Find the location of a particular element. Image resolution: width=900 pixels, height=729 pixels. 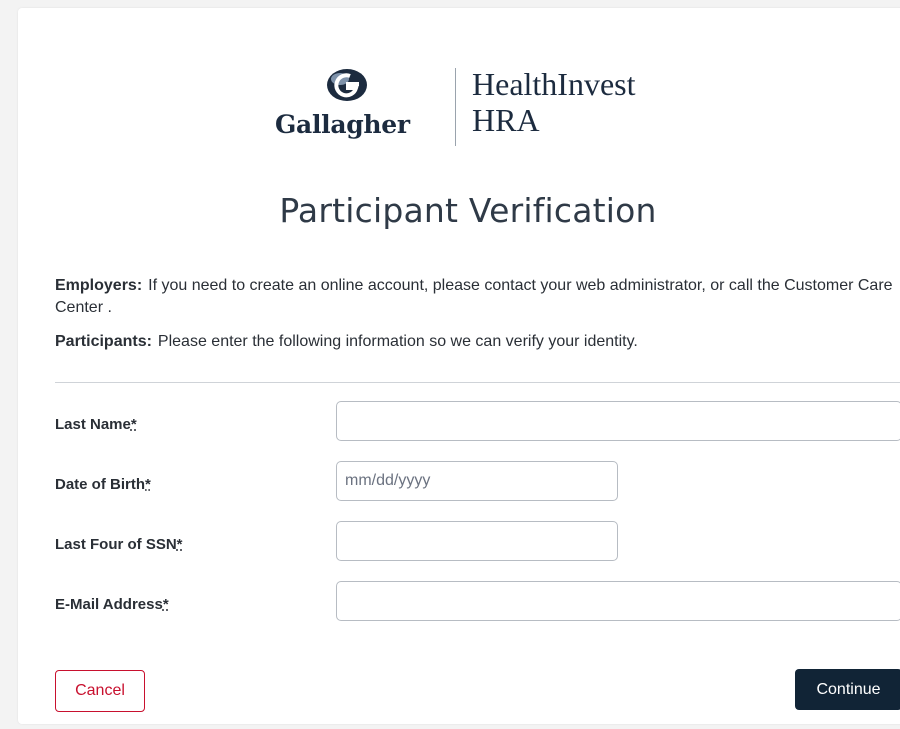

last-name-label: Last Name* is located at coordinates (96, 424).